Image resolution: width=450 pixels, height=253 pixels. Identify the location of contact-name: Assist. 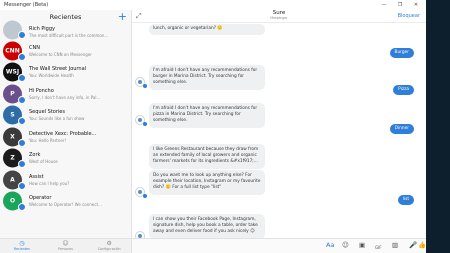
(36, 176).